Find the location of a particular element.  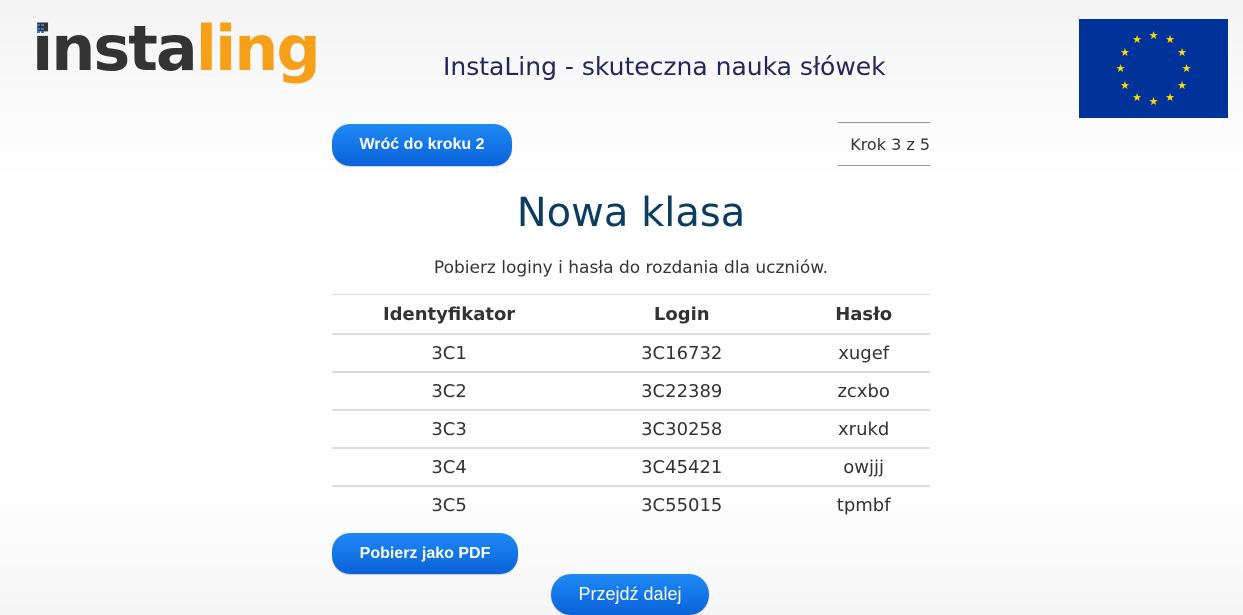

download-pdf-button: Pobierz jako PDF is located at coordinates (425, 553).